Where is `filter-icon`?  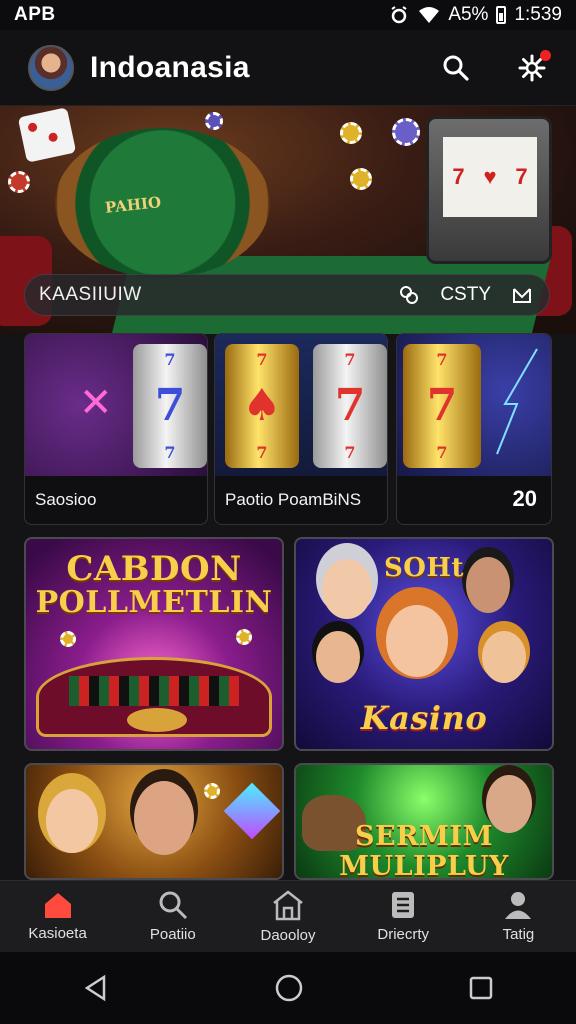 filter-icon is located at coordinates (409, 295).